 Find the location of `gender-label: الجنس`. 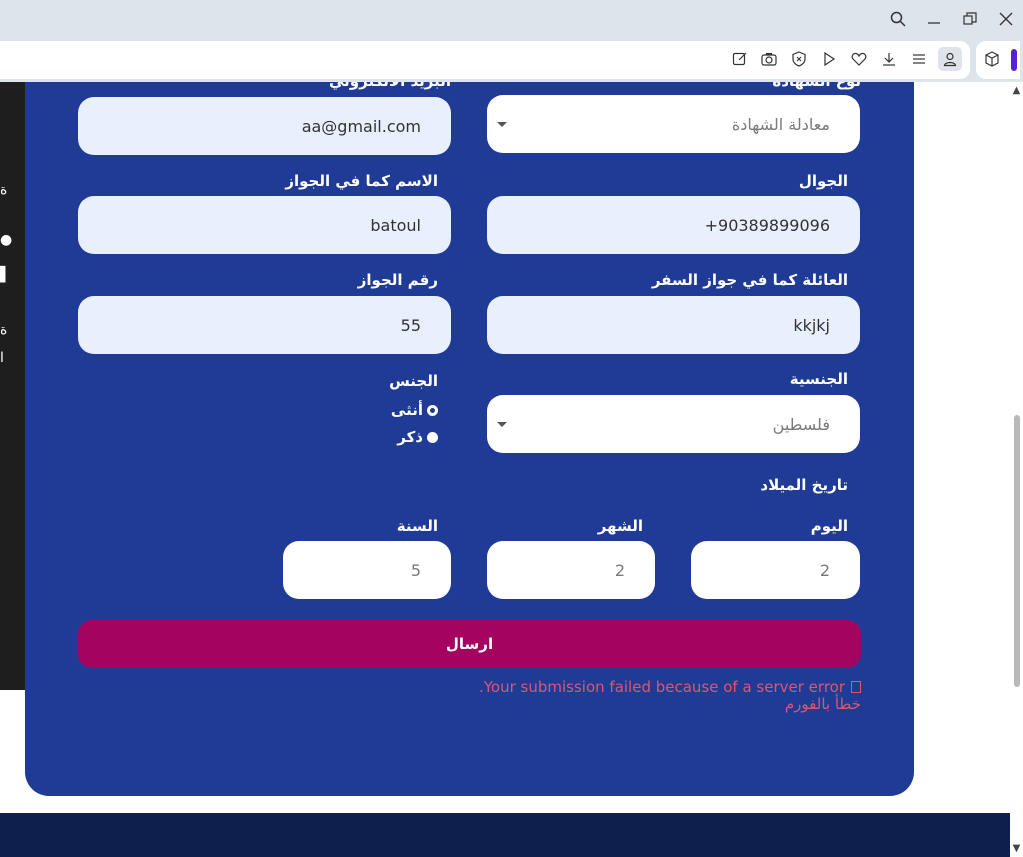

gender-label: الجنس is located at coordinates (413, 381).